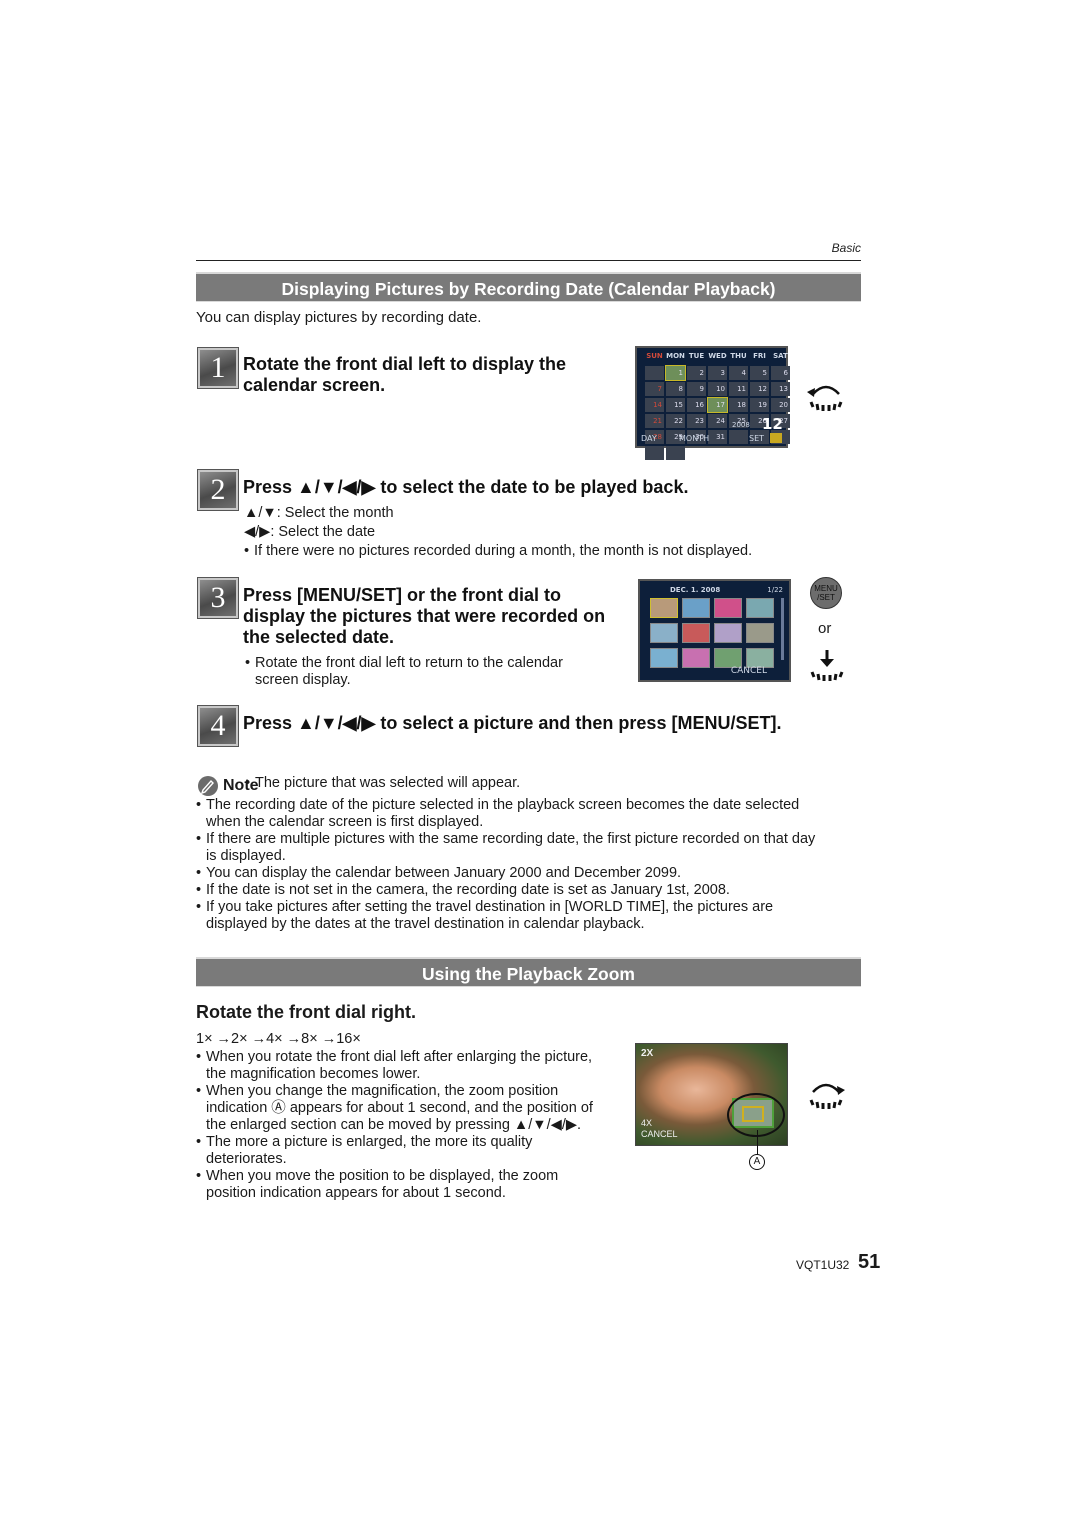  I want to click on step-3-title-line1: Press [MENU/SET] or the front dial to, so click(402, 595).